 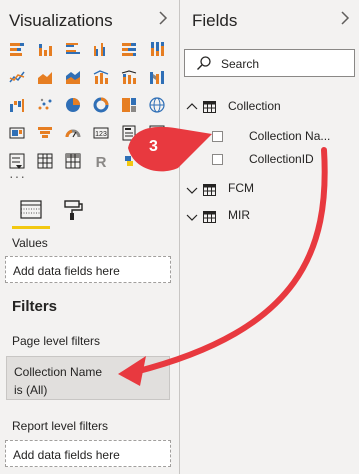 What do you see at coordinates (17, 49) in the screenshot?
I see `stacked-bar-chart-icon` at bounding box center [17, 49].